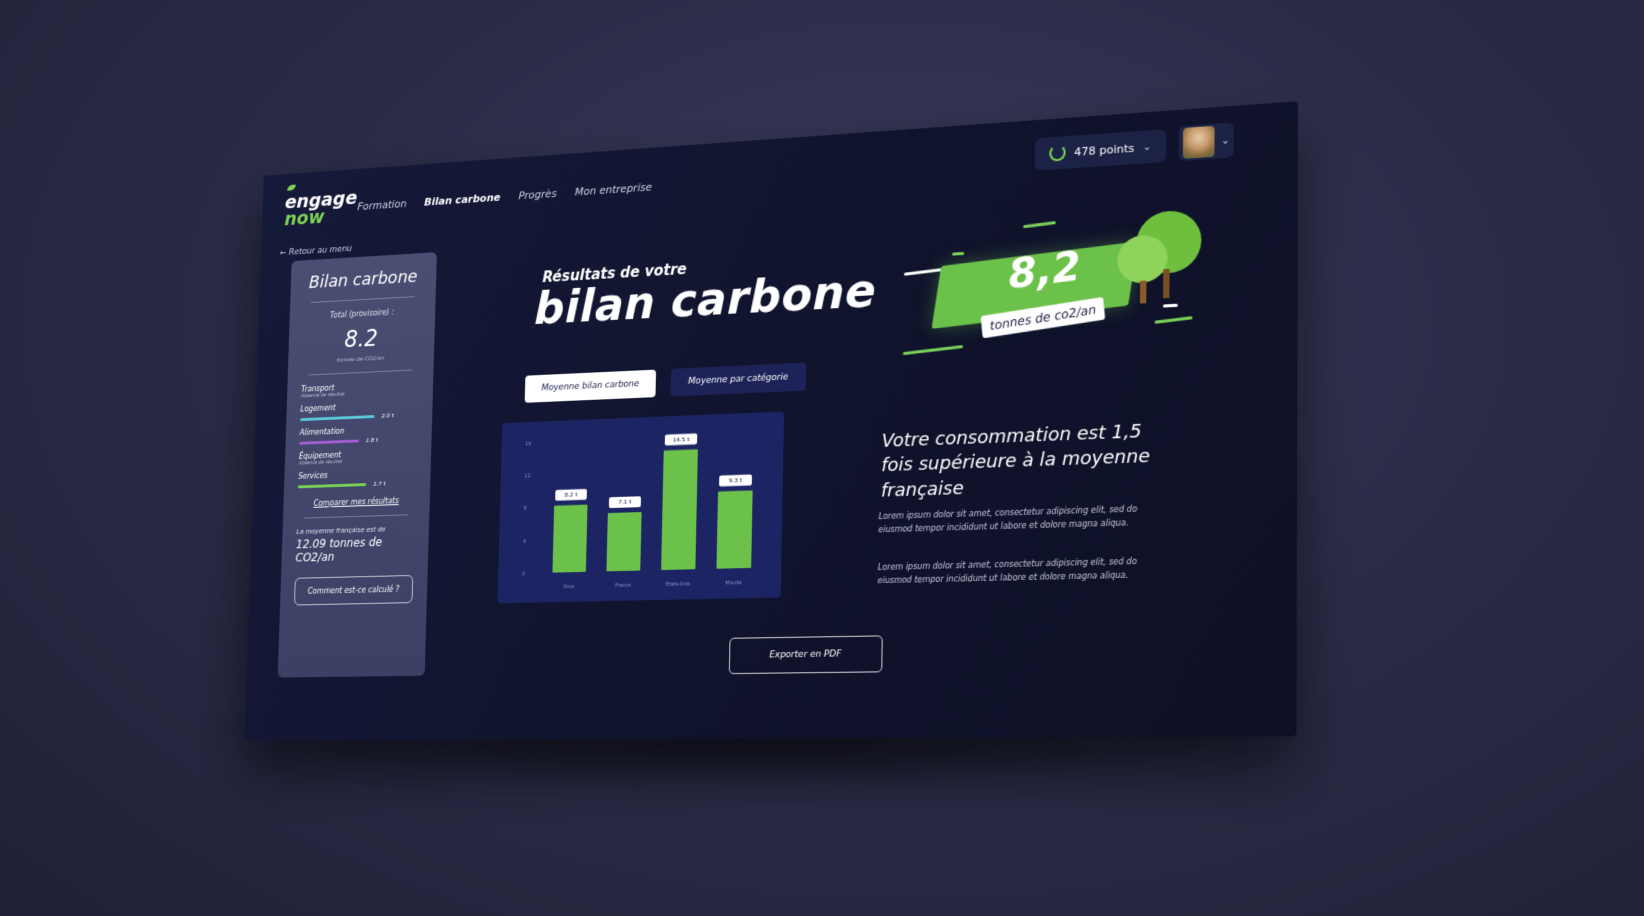  Describe the element at coordinates (613, 190) in the screenshot. I see `nav-item-mon-entreprise: Mon entreprise` at that location.